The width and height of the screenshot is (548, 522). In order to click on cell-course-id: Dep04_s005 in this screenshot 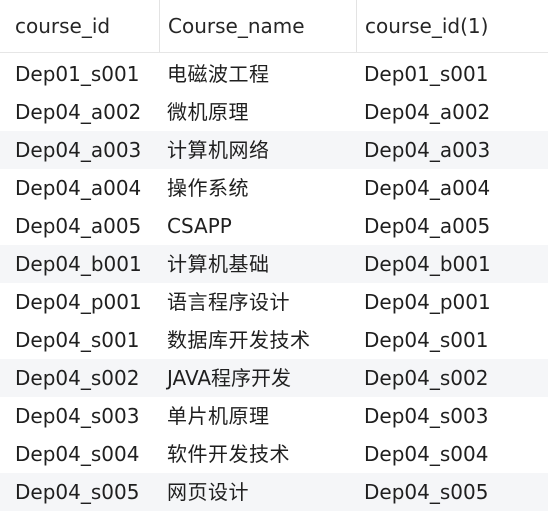, I will do `click(77, 492)`.